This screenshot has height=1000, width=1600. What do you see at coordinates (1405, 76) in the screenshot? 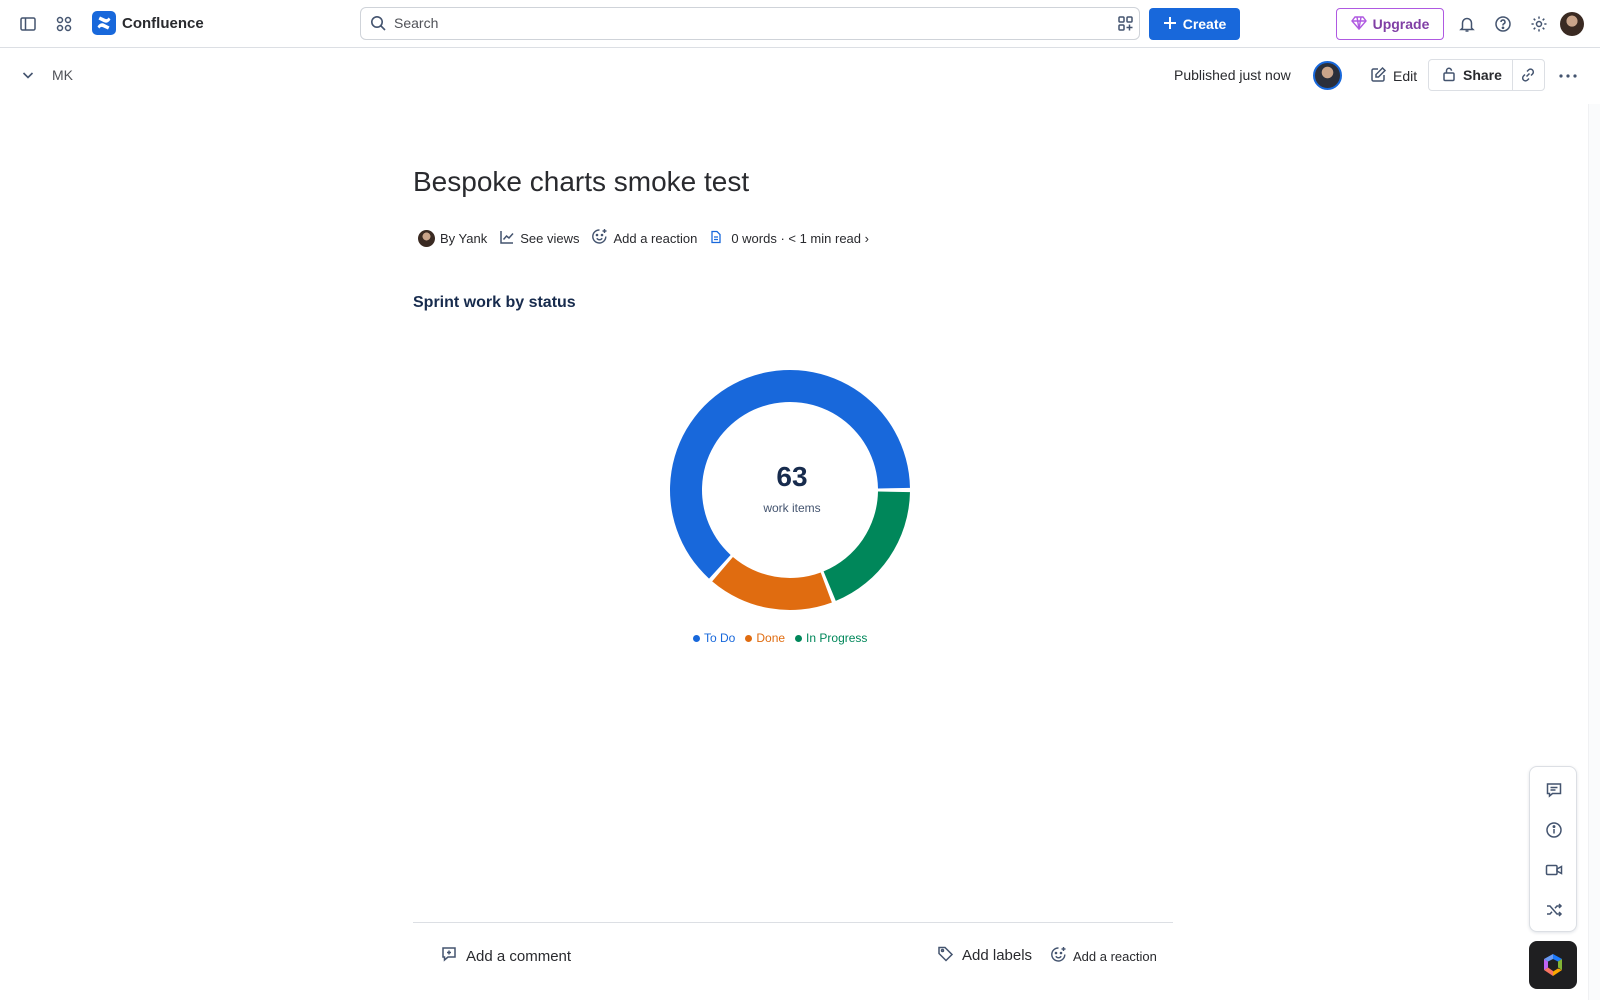
I see `edit-label: Edit` at bounding box center [1405, 76].